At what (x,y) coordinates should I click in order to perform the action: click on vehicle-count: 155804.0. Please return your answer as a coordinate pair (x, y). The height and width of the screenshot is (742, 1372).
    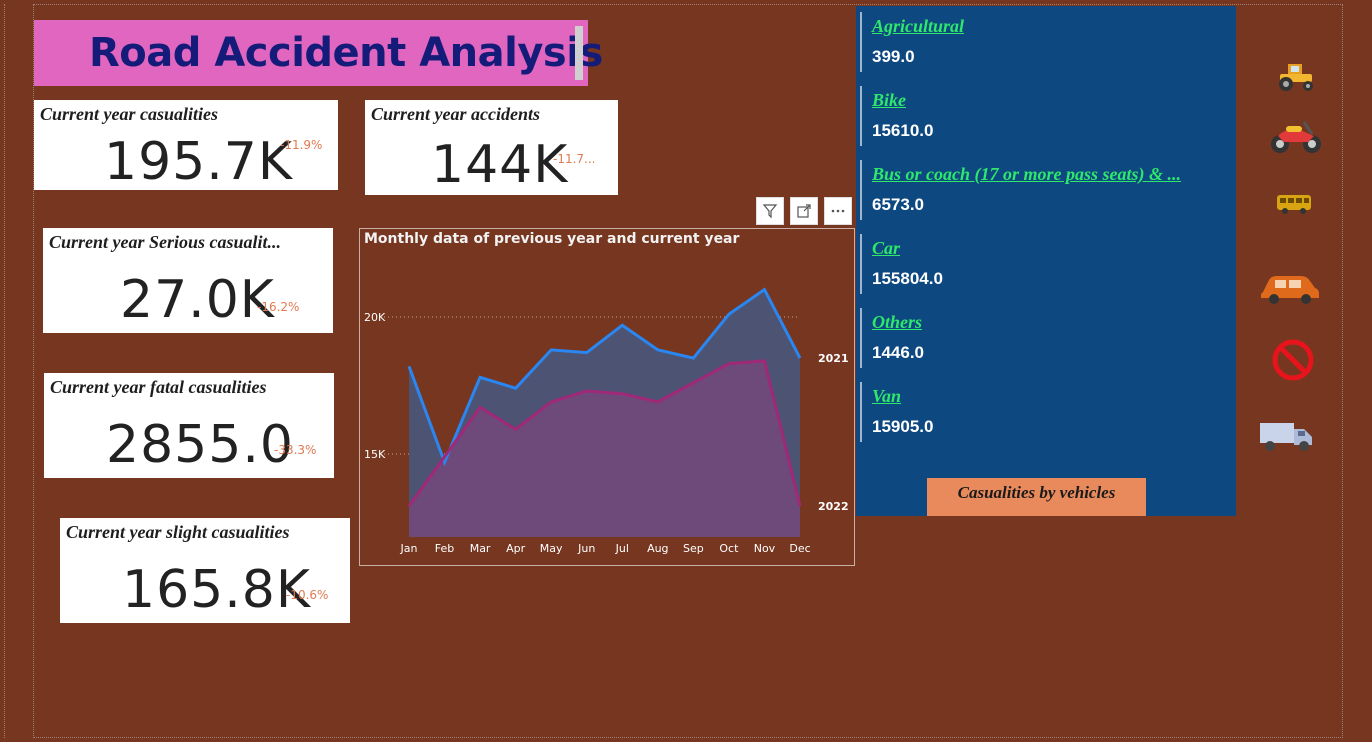
    Looking at the image, I should click on (907, 278).